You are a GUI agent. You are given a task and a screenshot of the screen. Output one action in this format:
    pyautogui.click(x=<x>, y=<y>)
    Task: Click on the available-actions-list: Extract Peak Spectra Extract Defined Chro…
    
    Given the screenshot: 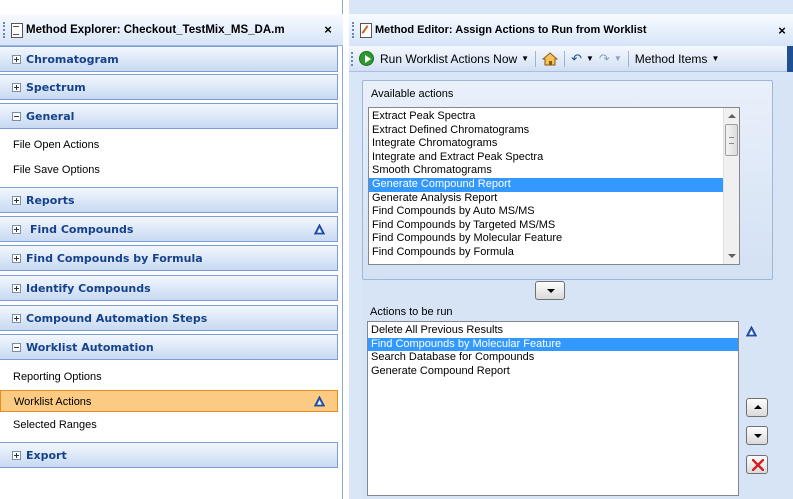 What is the action you would take?
    pyautogui.click(x=554, y=184)
    